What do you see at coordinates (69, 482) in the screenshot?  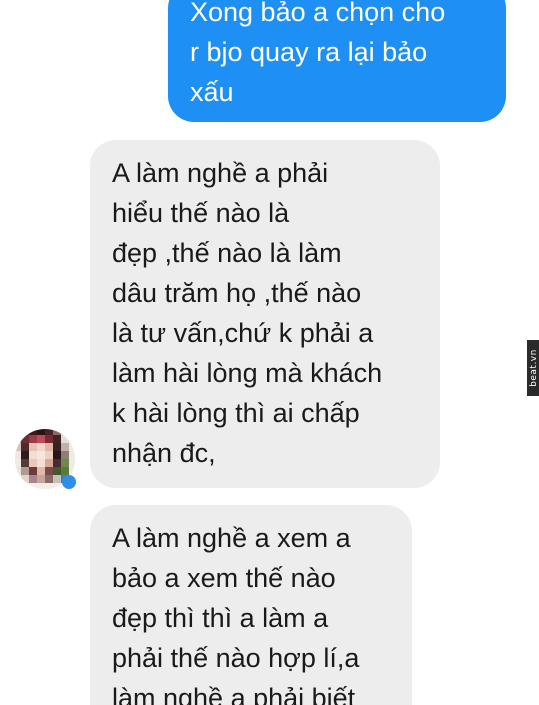 I see `messenger-badge-icon` at bounding box center [69, 482].